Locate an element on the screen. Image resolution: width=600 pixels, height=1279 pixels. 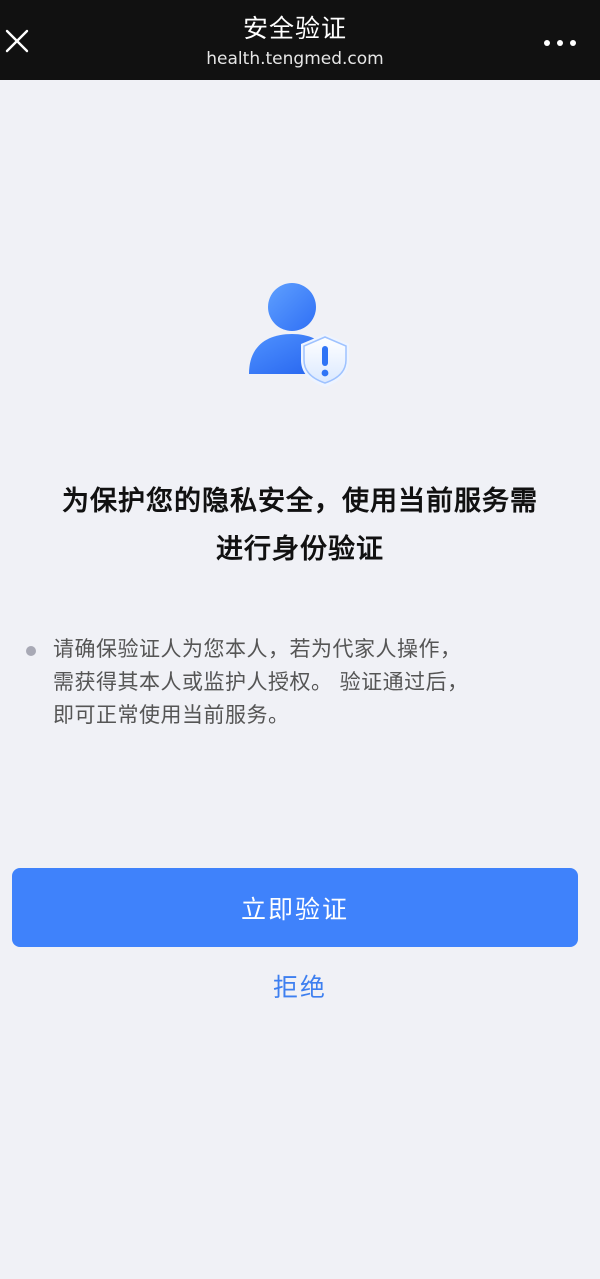
notice-line-3: 即可正常使用当前服务。 is located at coordinates (171, 715).